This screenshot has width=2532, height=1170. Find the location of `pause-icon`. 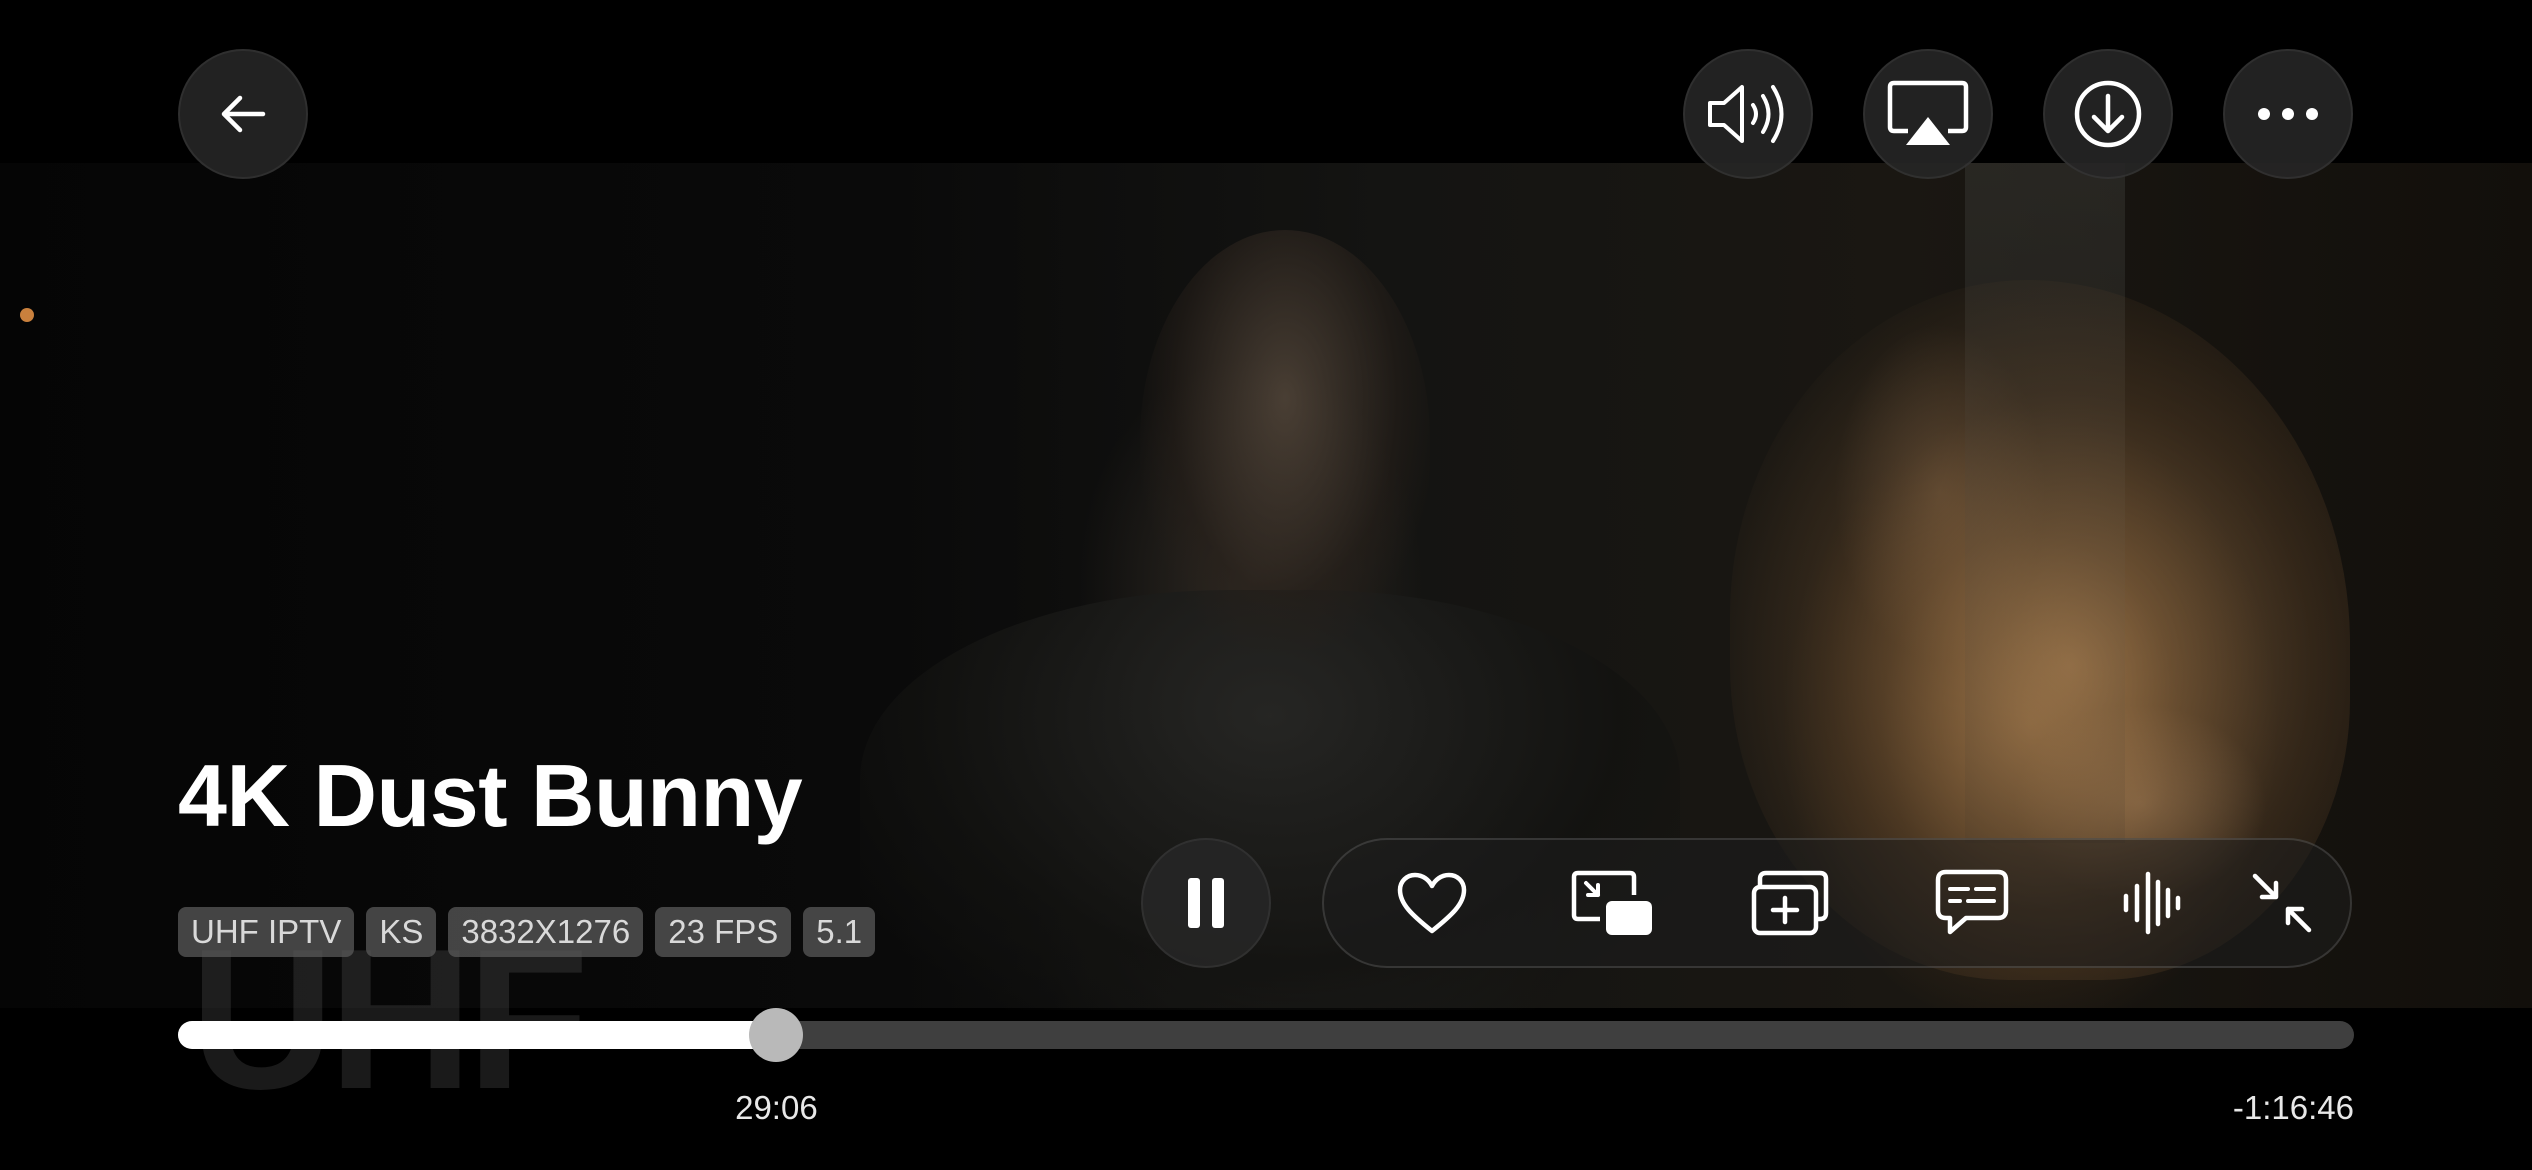

pause-icon is located at coordinates (1206, 903).